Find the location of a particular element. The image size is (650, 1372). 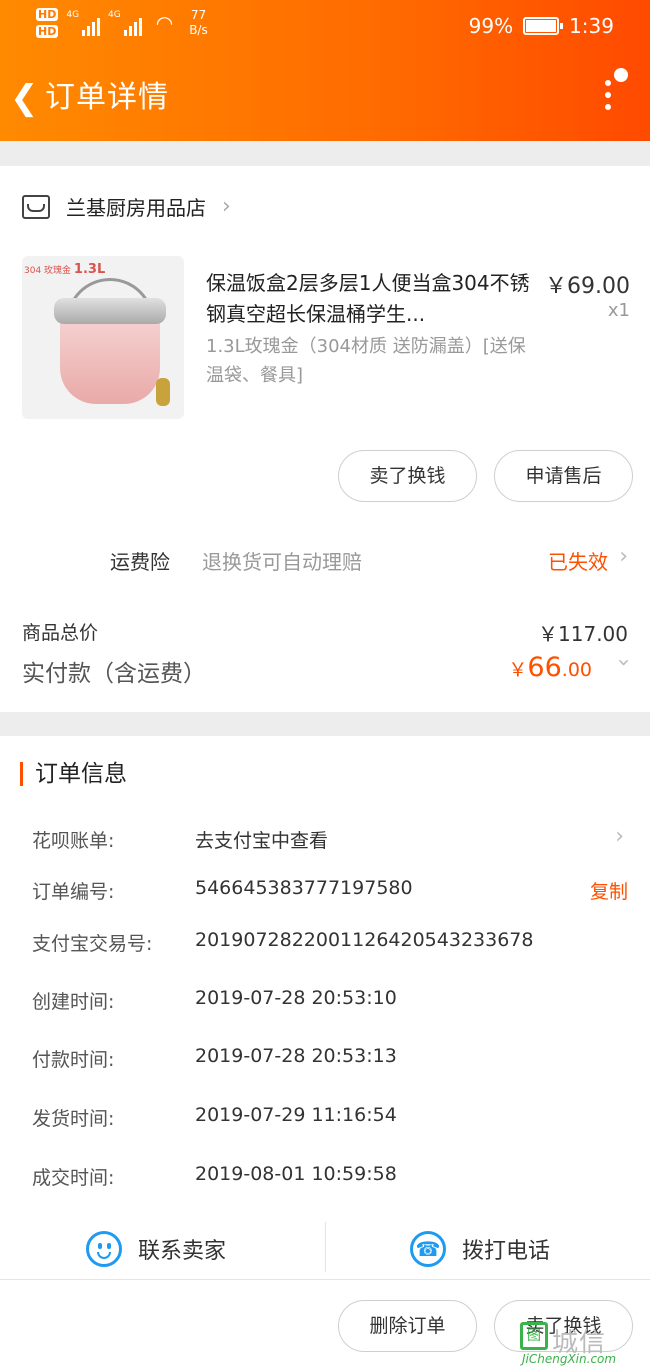

hd-badge-1: HD is located at coordinates (47, 14).